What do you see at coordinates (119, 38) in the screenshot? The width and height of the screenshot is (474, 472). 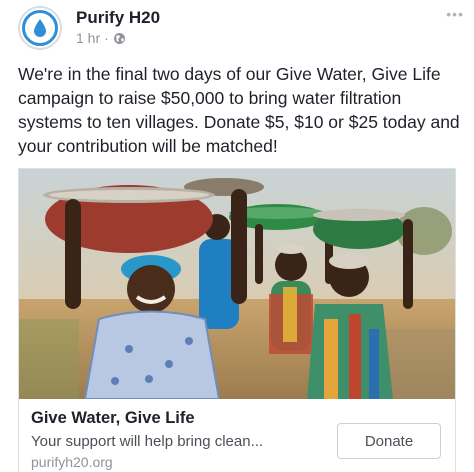 I see `globe-icon` at bounding box center [119, 38].